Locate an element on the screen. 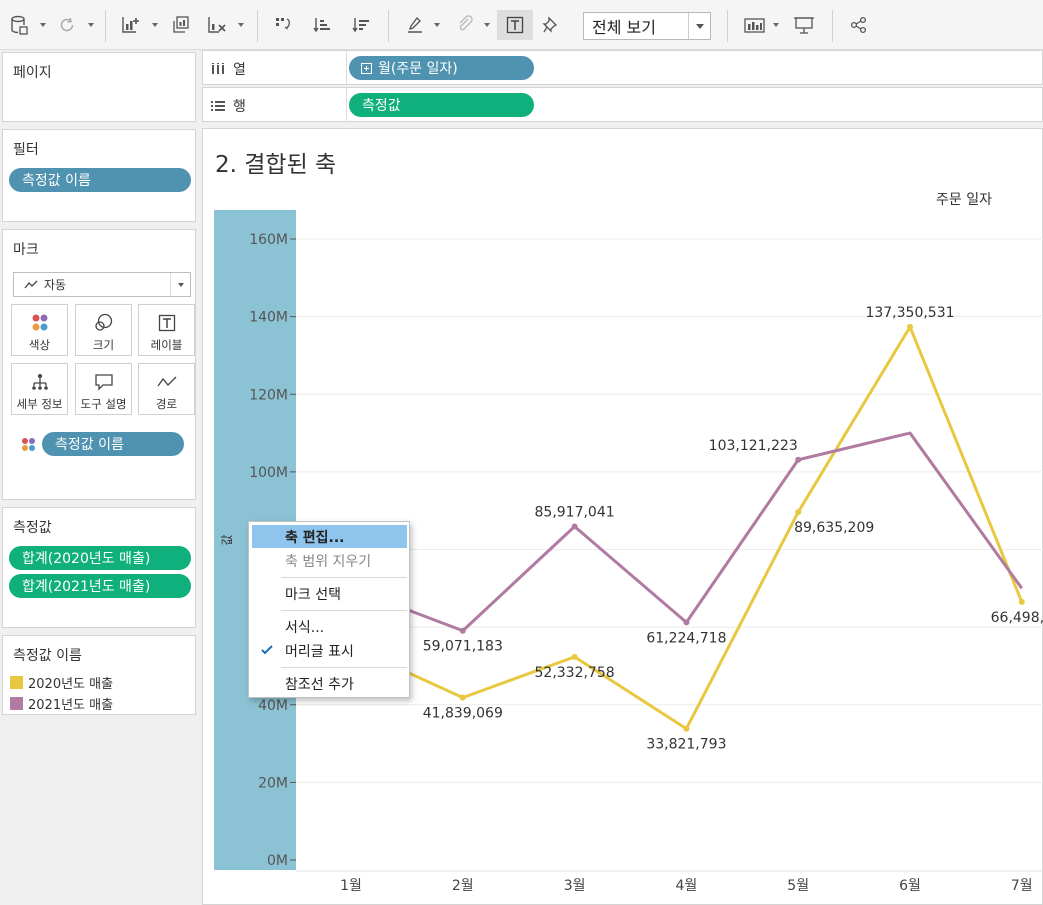  datasource-icon is located at coordinates (19, 25).